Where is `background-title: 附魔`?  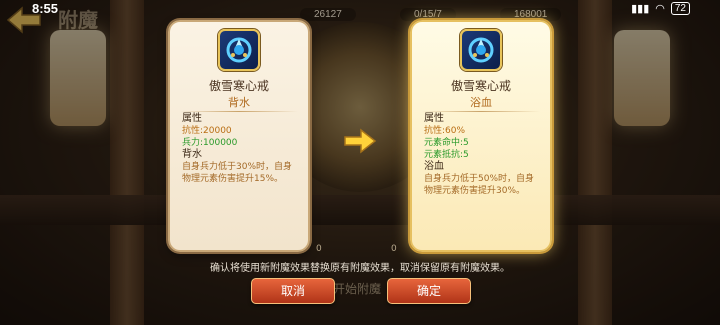 background-title: 附魔 is located at coordinates (78, 20).